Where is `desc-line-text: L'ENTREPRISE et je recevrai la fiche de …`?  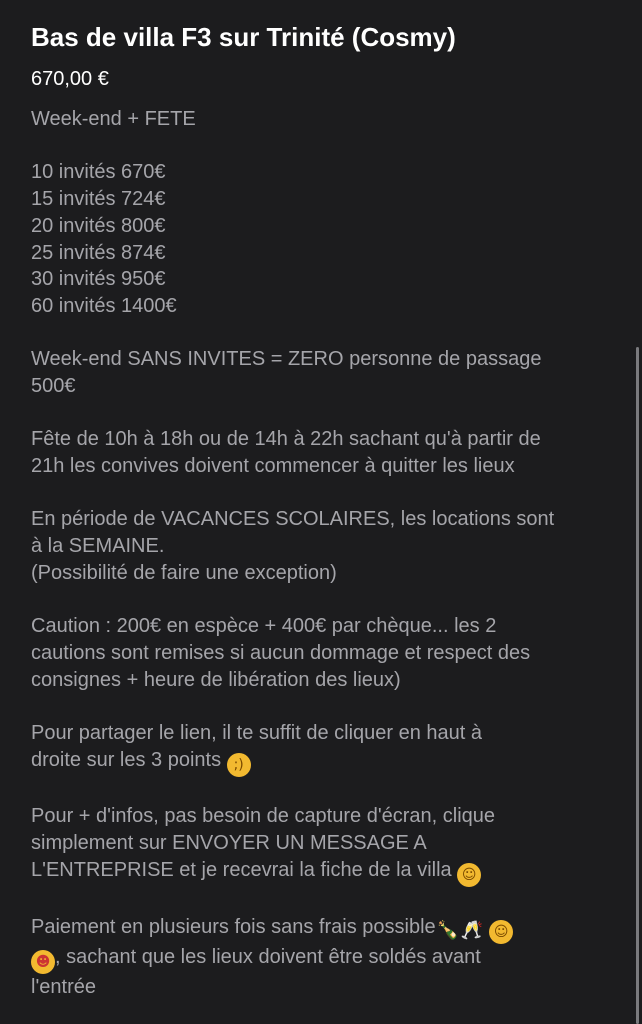 desc-line-text: L'ENTREPRISE et je recevrai la fiche de … is located at coordinates (241, 869).